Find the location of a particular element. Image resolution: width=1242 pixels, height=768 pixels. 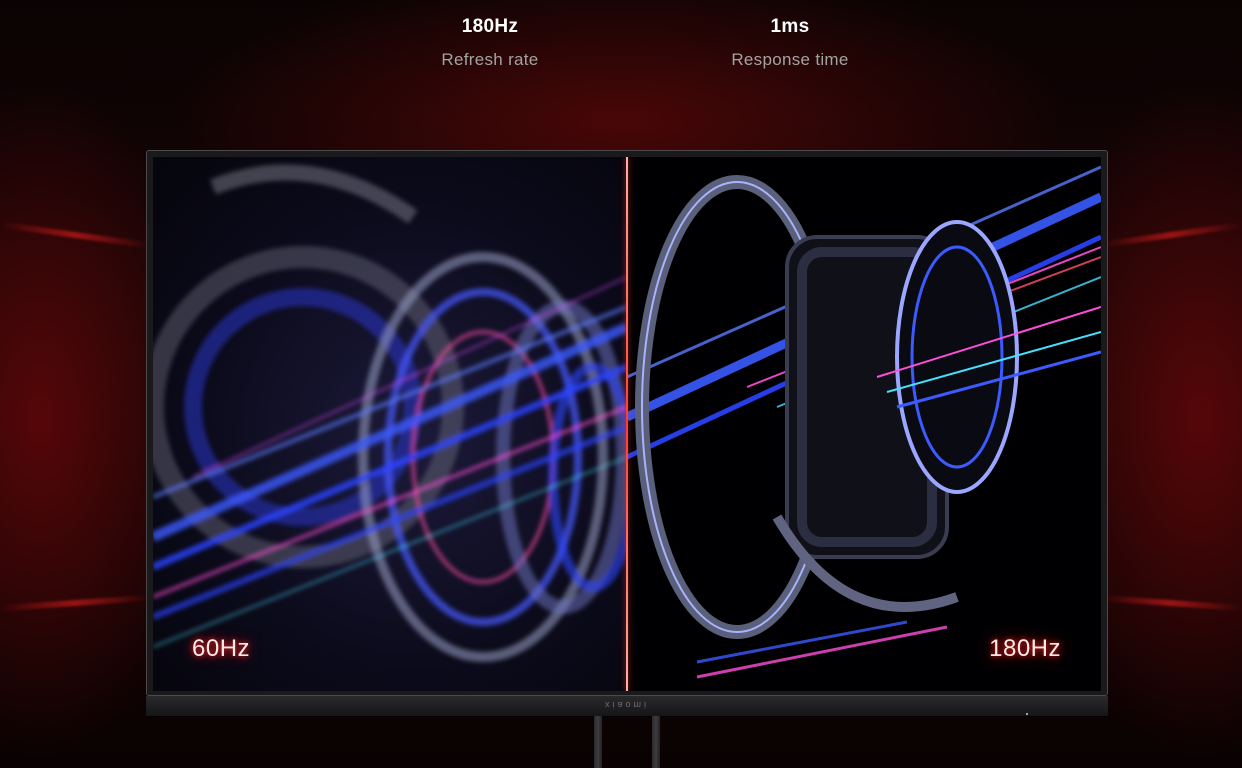

spec-refresh-rate: 180Hz Refresh rate is located at coordinates (490, 42).